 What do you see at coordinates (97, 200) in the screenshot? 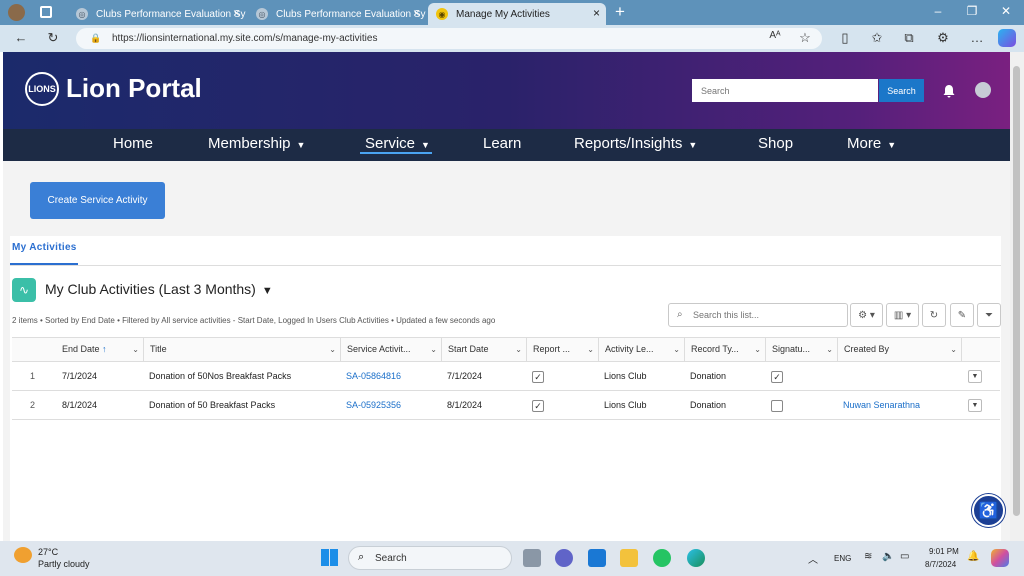
I see `create-service-activity-button: Create Service Activity` at bounding box center [97, 200].